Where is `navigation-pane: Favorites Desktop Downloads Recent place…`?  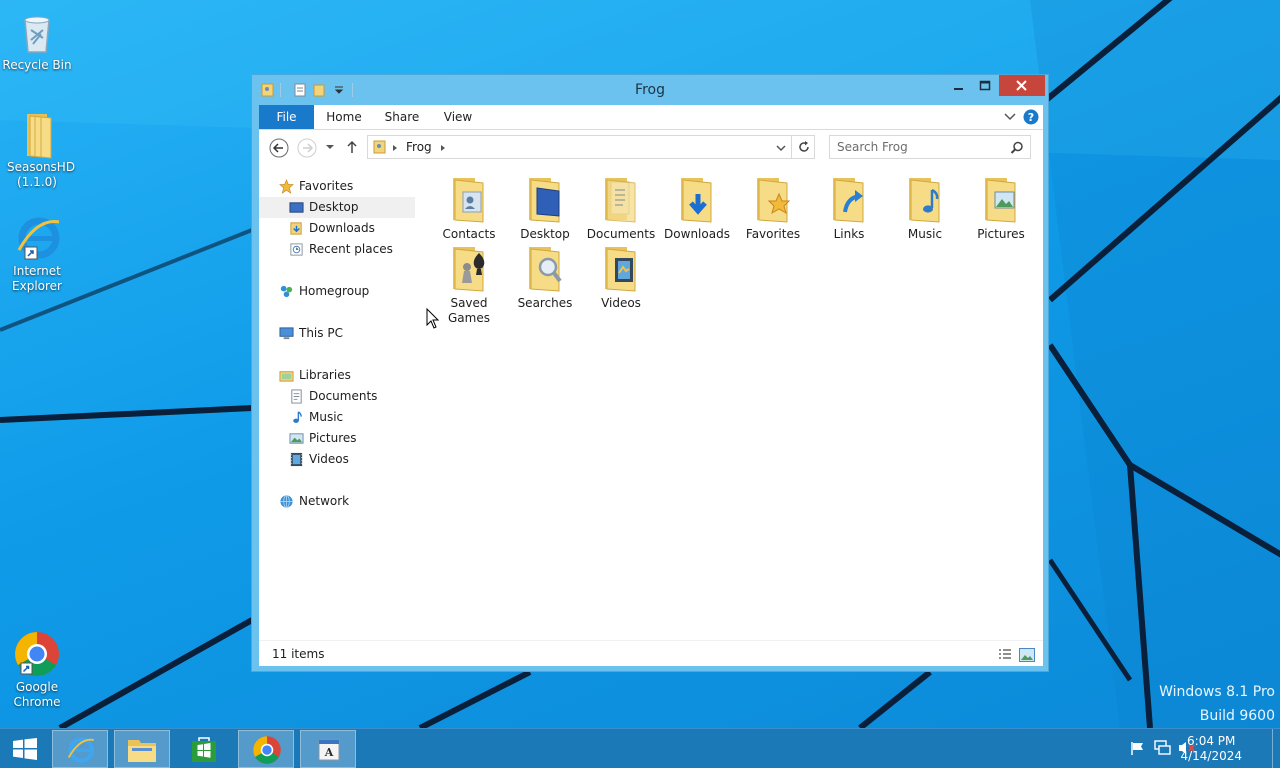 navigation-pane: Favorites Desktop Downloads Recent place… is located at coordinates (338, 402).